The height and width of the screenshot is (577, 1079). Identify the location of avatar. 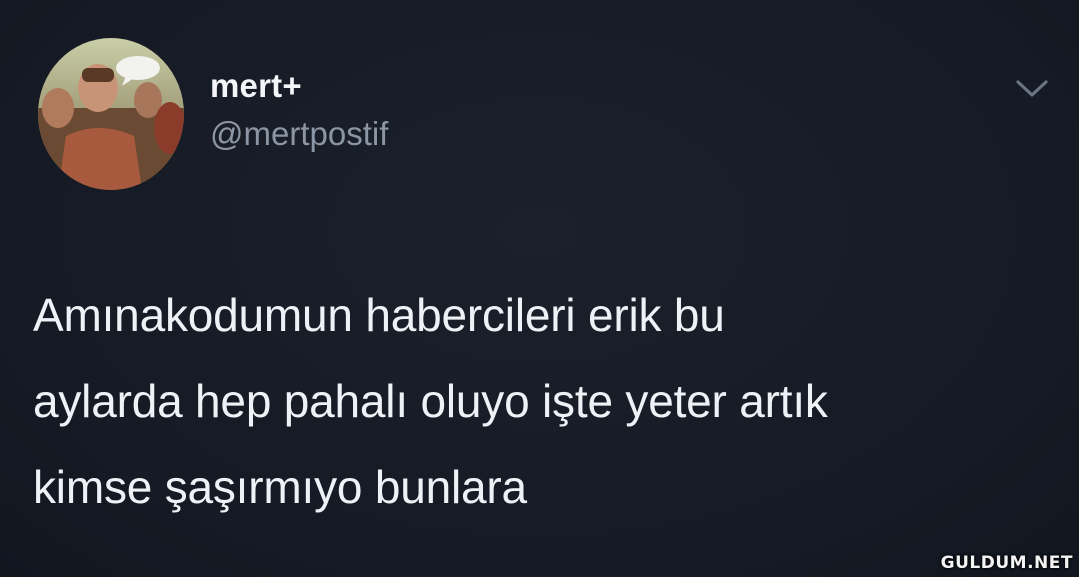
(111, 114).